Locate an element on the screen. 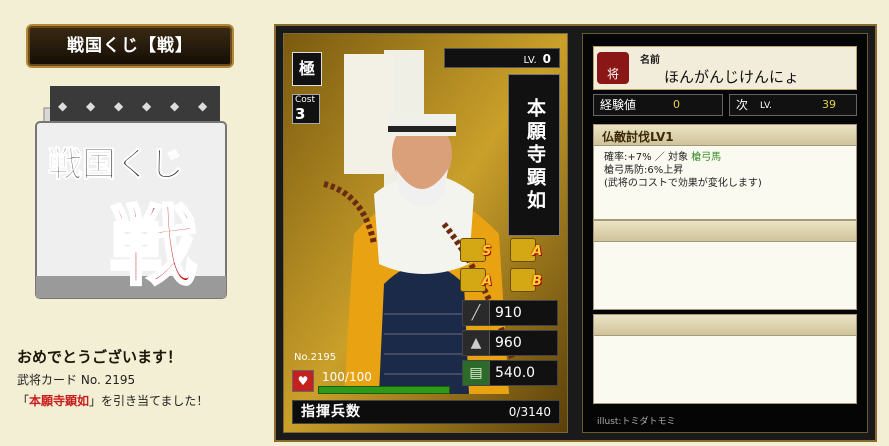 The image size is (889, 446). card-line-prefix: 武将カード is located at coordinates (47, 380).